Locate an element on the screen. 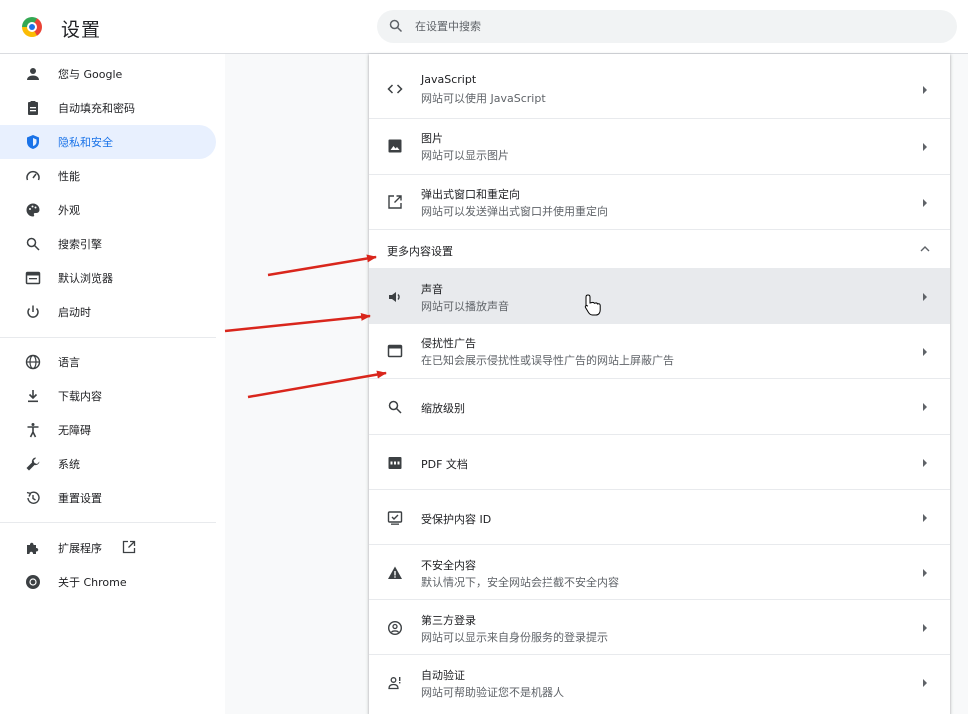 This screenshot has width=968, height=714. page-title: 设置 is located at coordinates (81, 30).